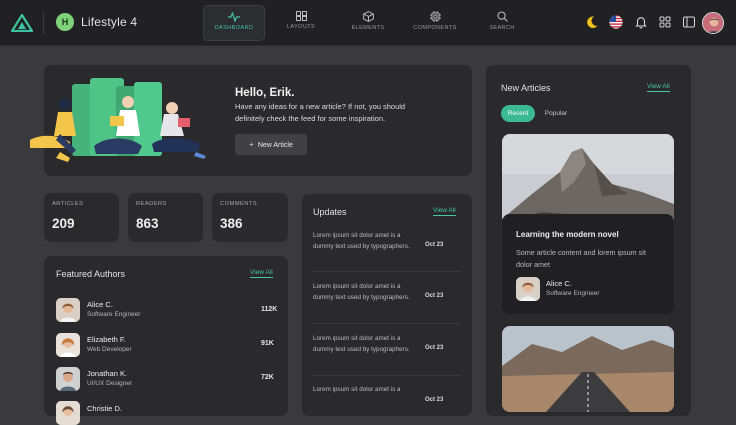  Describe the element at coordinates (109, 22) in the screenshot. I see `workspace-name: Lifestyle 4` at that location.